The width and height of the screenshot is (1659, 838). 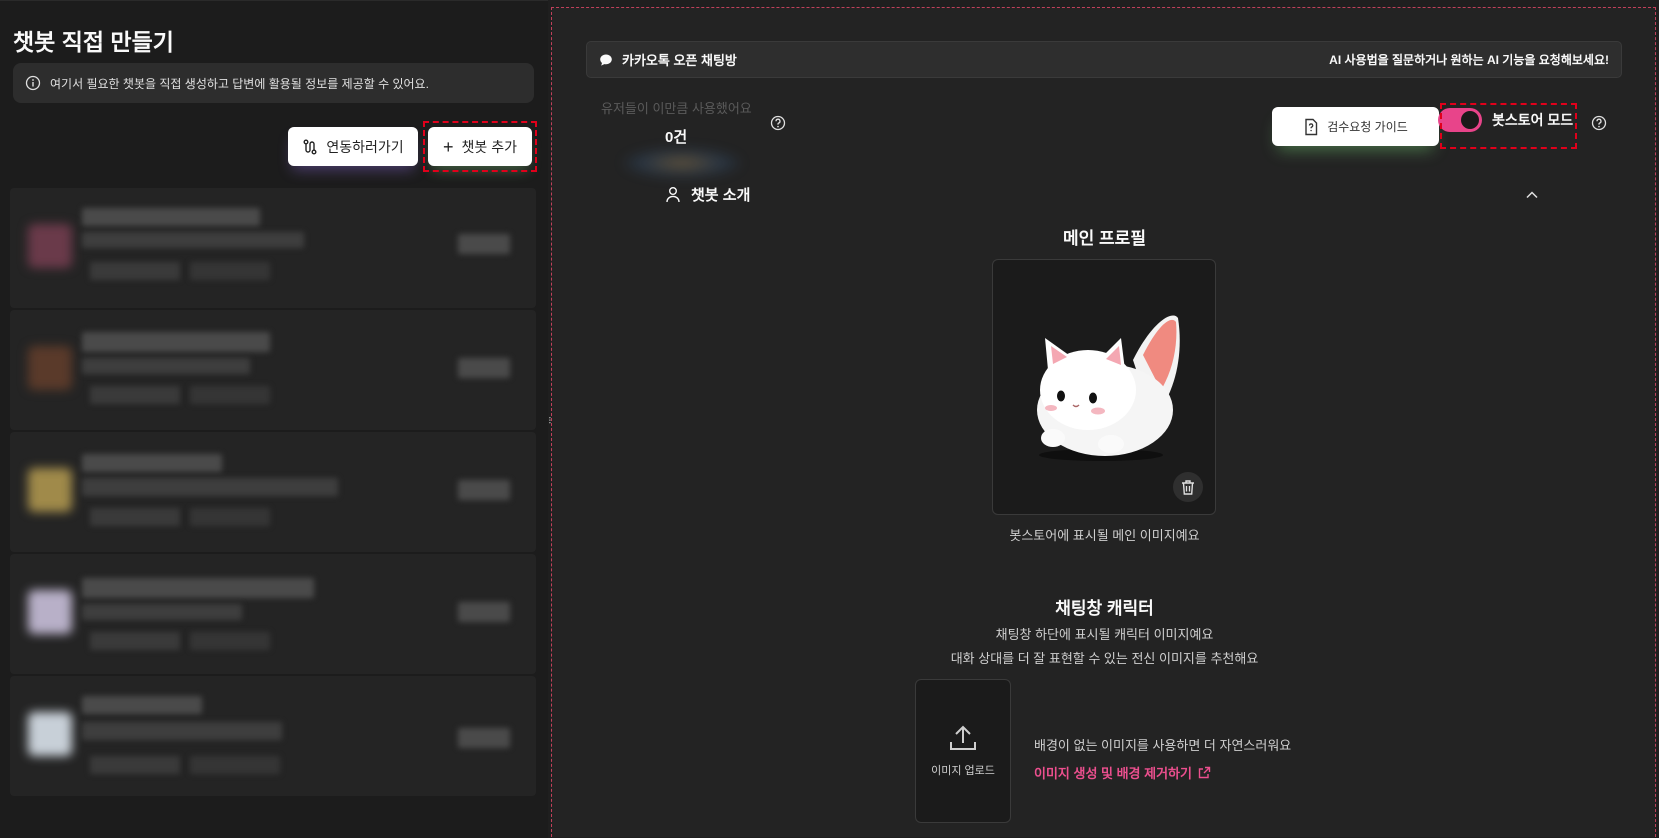 I want to click on usage-glow, so click(x=682, y=163).